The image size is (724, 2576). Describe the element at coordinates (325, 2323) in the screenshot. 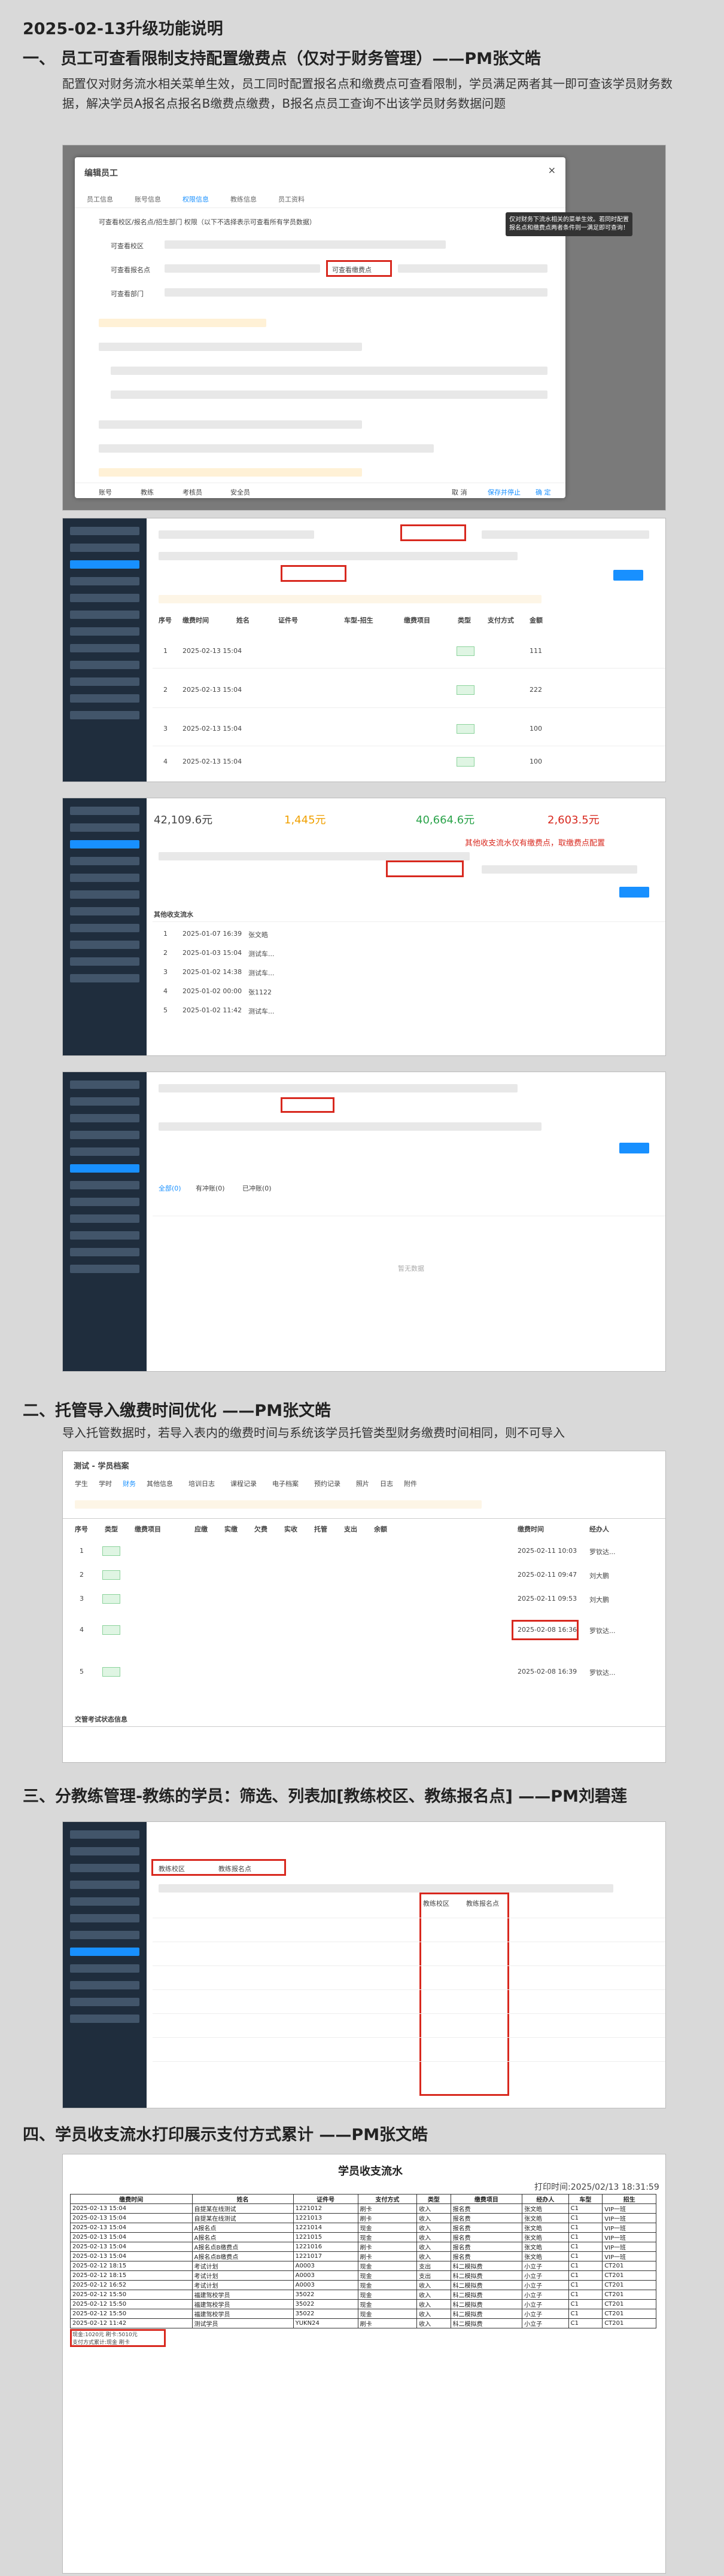

I see `receipt-cell: YUKN24` at that location.